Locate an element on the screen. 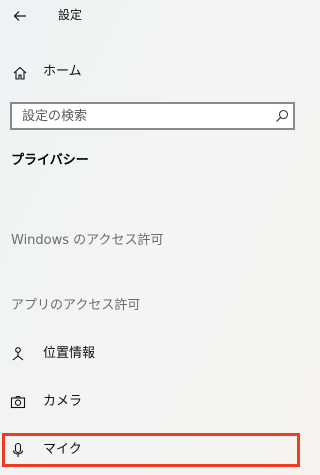 This screenshot has width=320, height=475. search-icon is located at coordinates (282, 116).